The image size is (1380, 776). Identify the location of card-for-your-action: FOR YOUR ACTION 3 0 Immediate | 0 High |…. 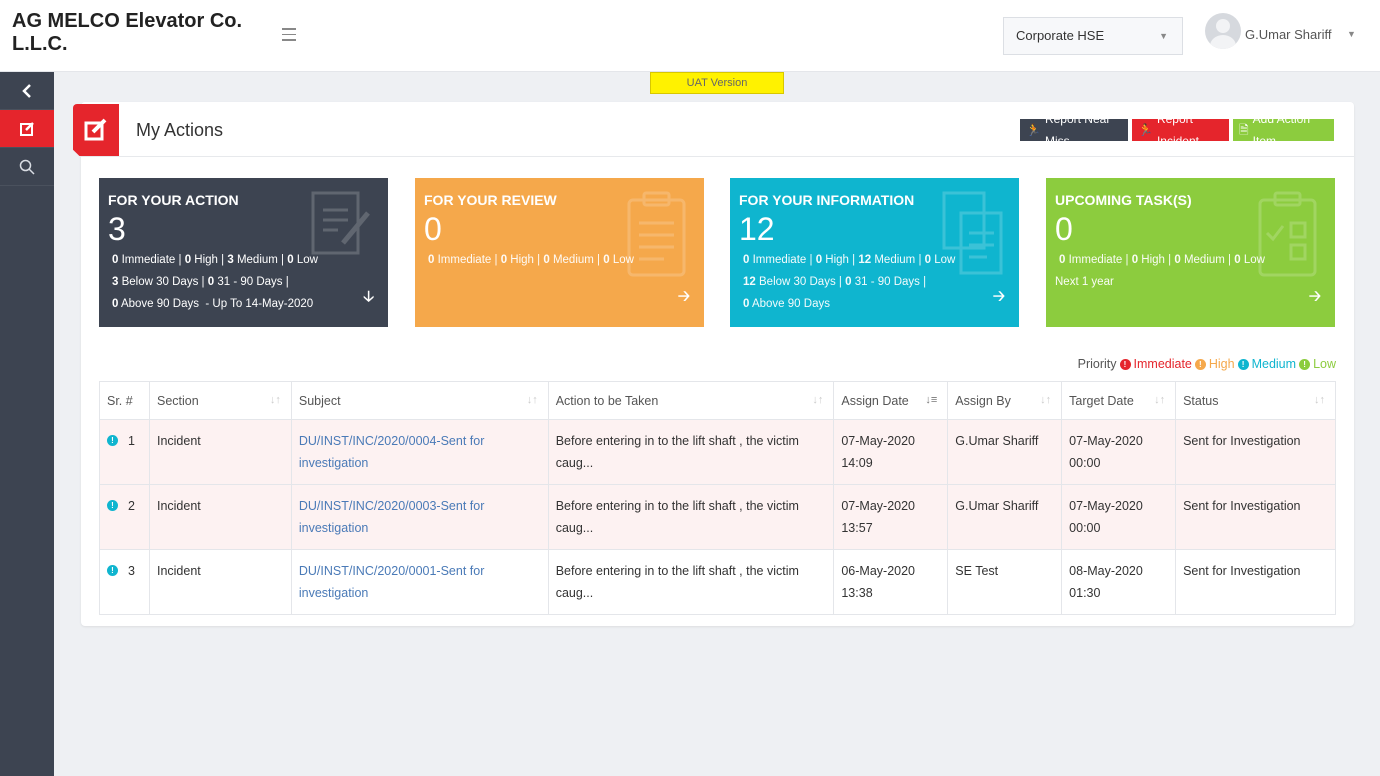
(243, 252).